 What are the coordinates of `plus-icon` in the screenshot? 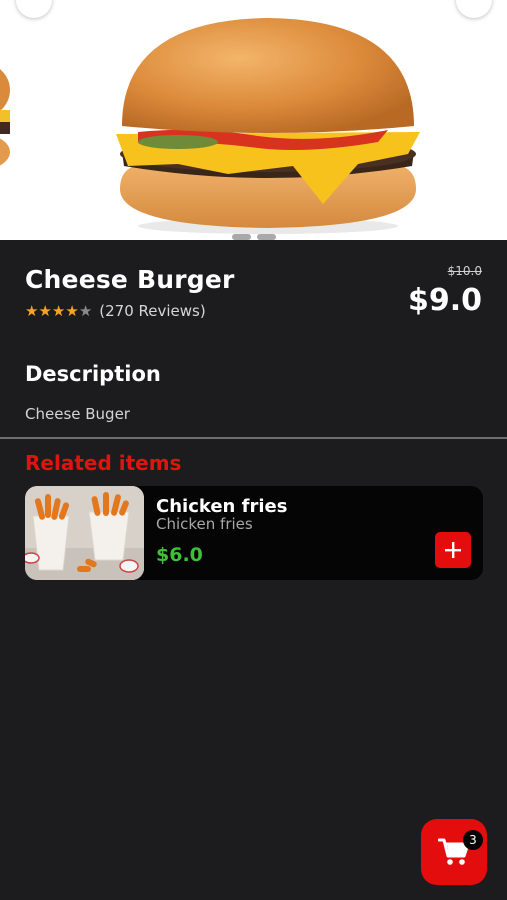 It's located at (453, 550).